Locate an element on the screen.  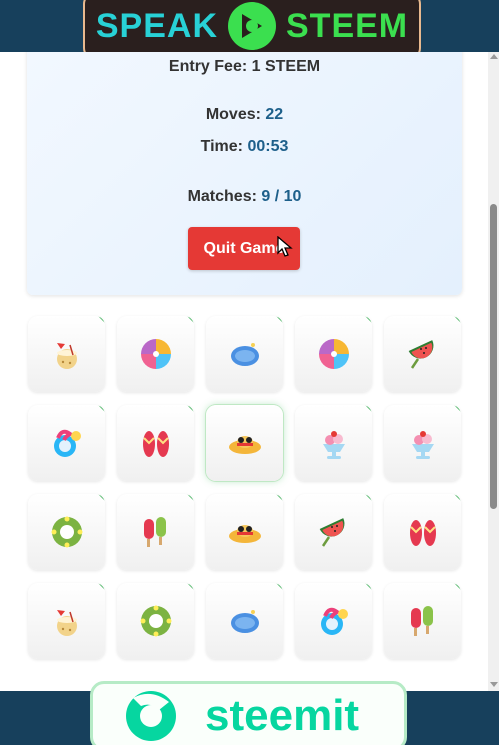
time-value: 00:53 is located at coordinates (268, 146).